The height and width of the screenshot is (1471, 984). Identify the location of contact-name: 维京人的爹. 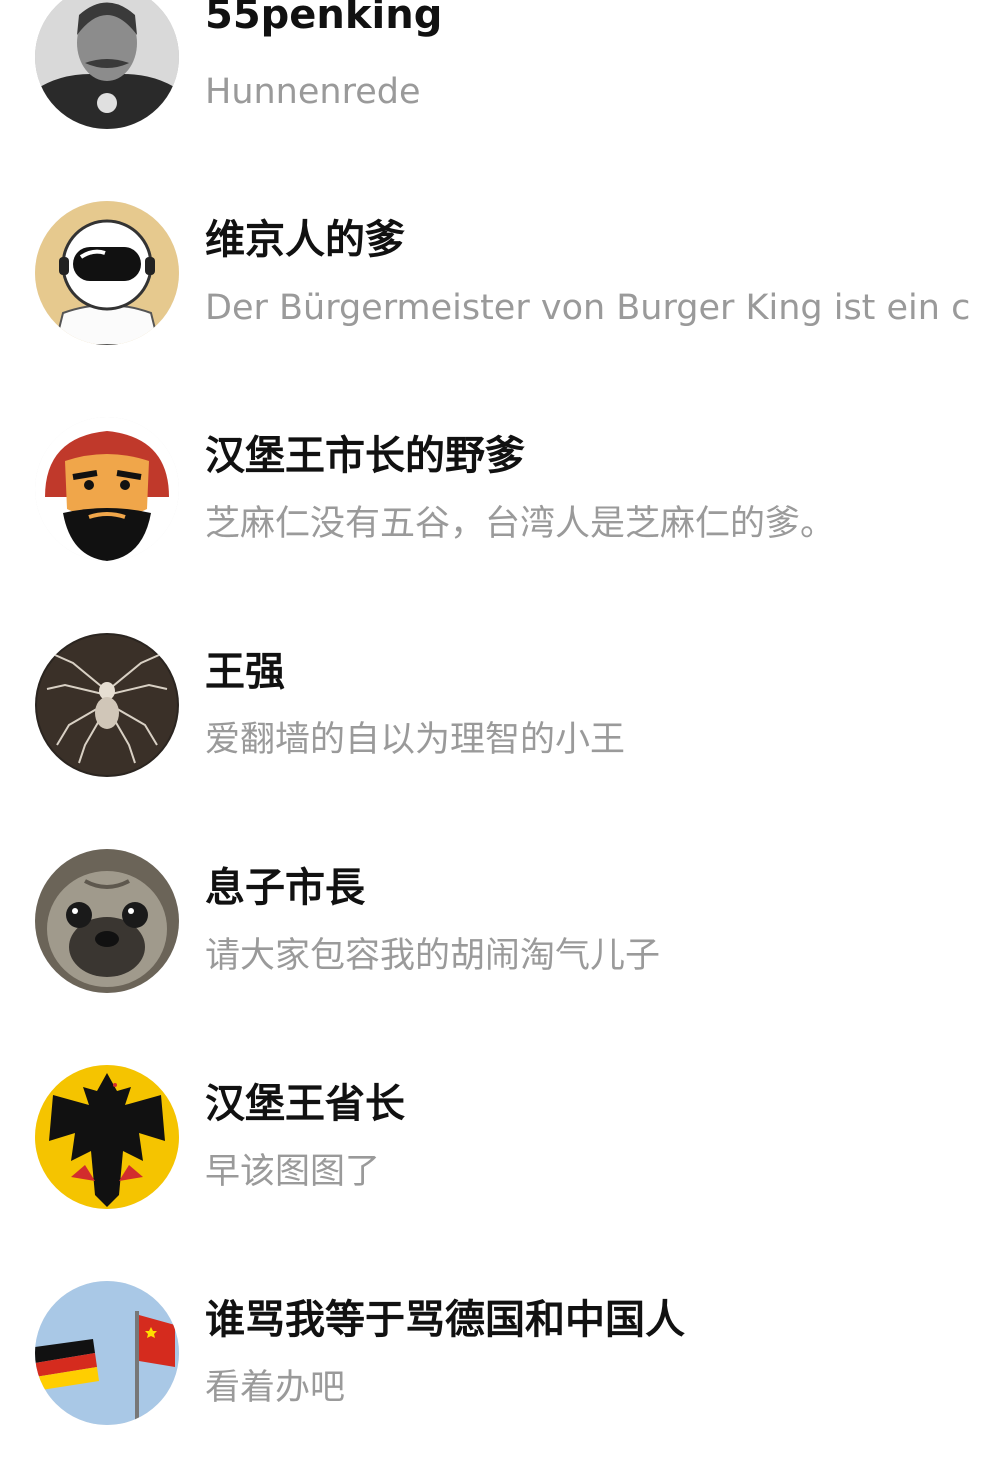
(305, 240).